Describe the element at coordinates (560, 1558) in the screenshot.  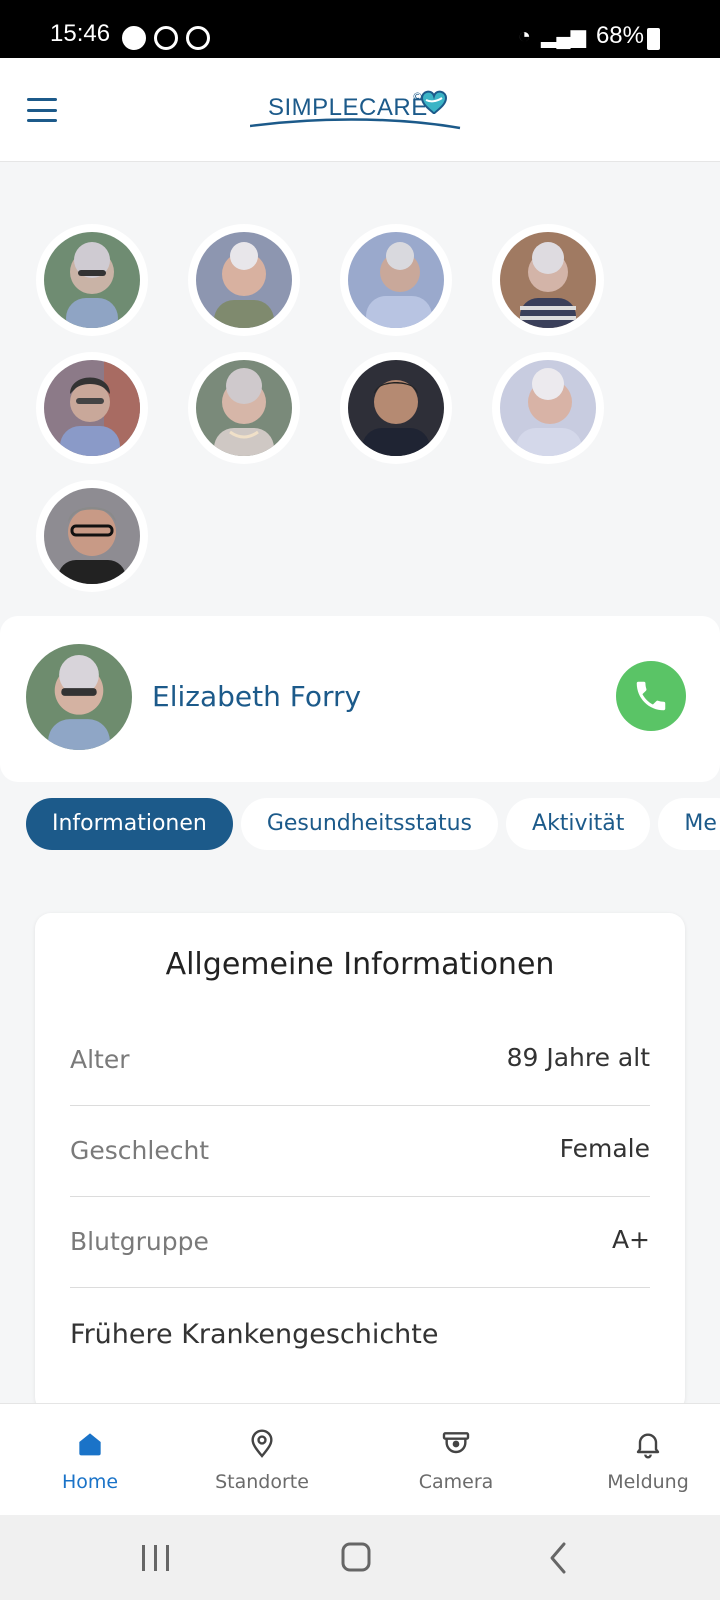
I see `back-icon` at that location.